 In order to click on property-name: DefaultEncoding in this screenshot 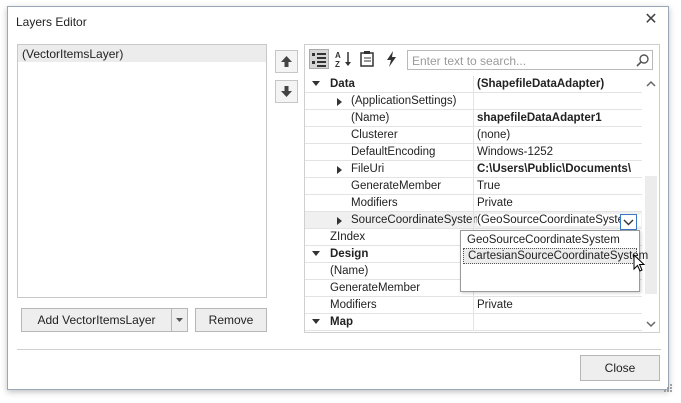, I will do `click(393, 152)`.